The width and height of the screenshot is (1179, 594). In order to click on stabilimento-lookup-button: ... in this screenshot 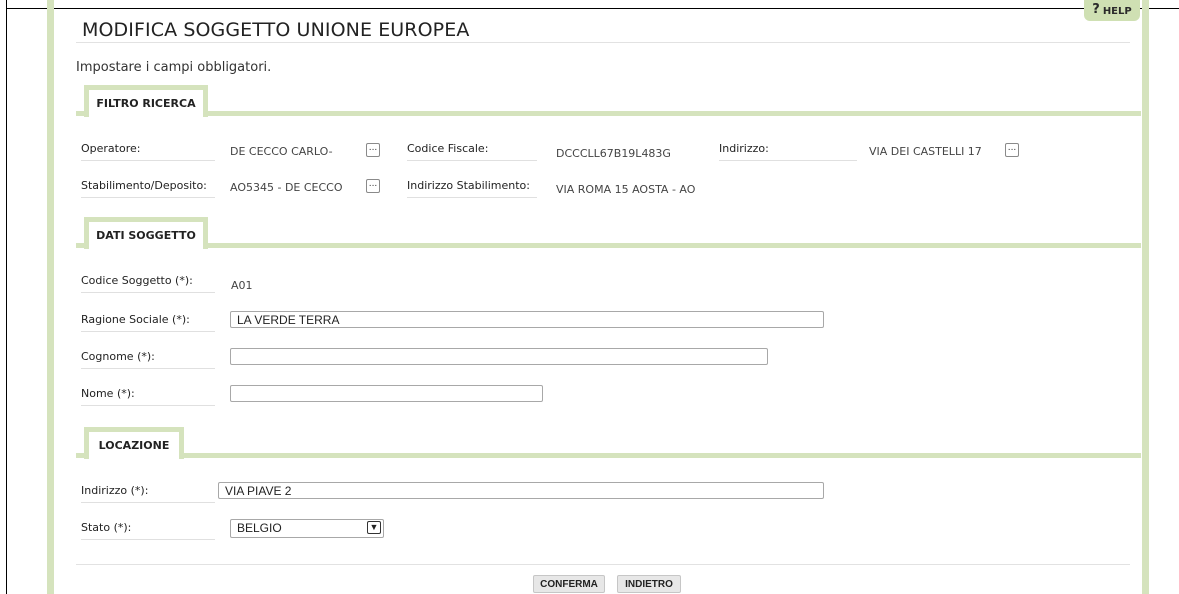, I will do `click(373, 186)`.